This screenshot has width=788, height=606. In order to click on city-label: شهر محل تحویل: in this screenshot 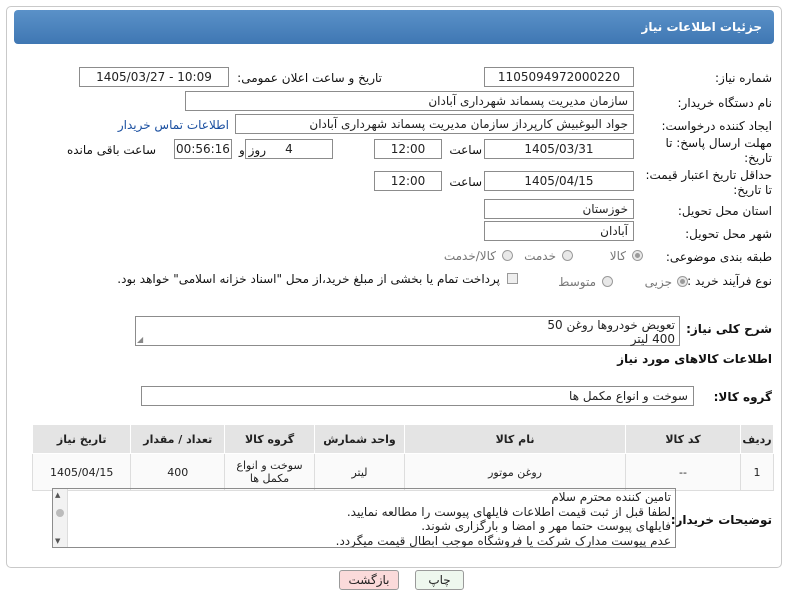, I will do `click(728, 234)`.